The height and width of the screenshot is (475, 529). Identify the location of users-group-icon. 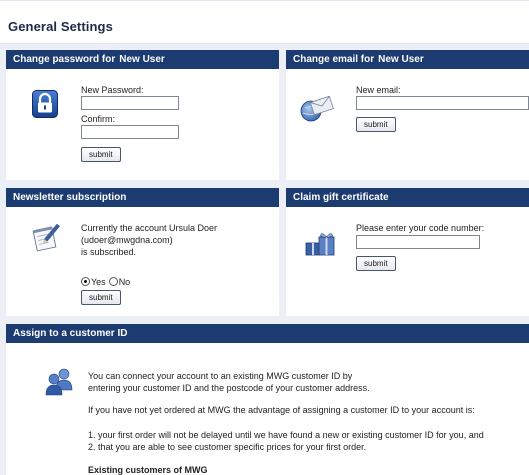
(59, 384).